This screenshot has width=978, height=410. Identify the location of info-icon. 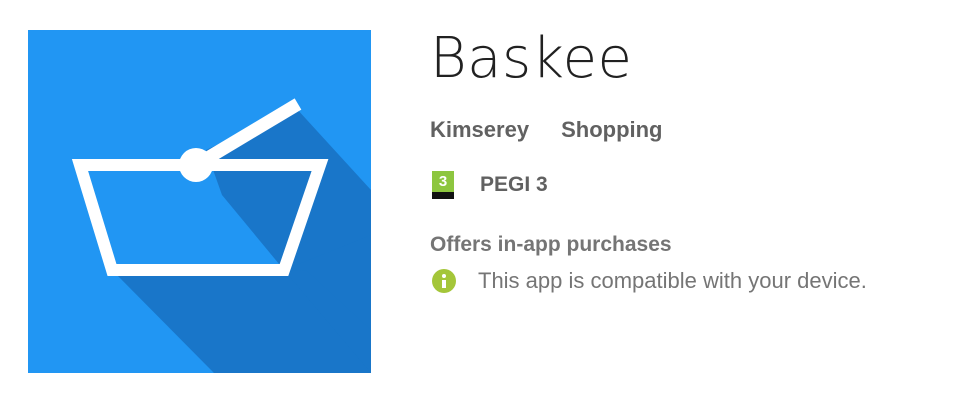
(444, 281).